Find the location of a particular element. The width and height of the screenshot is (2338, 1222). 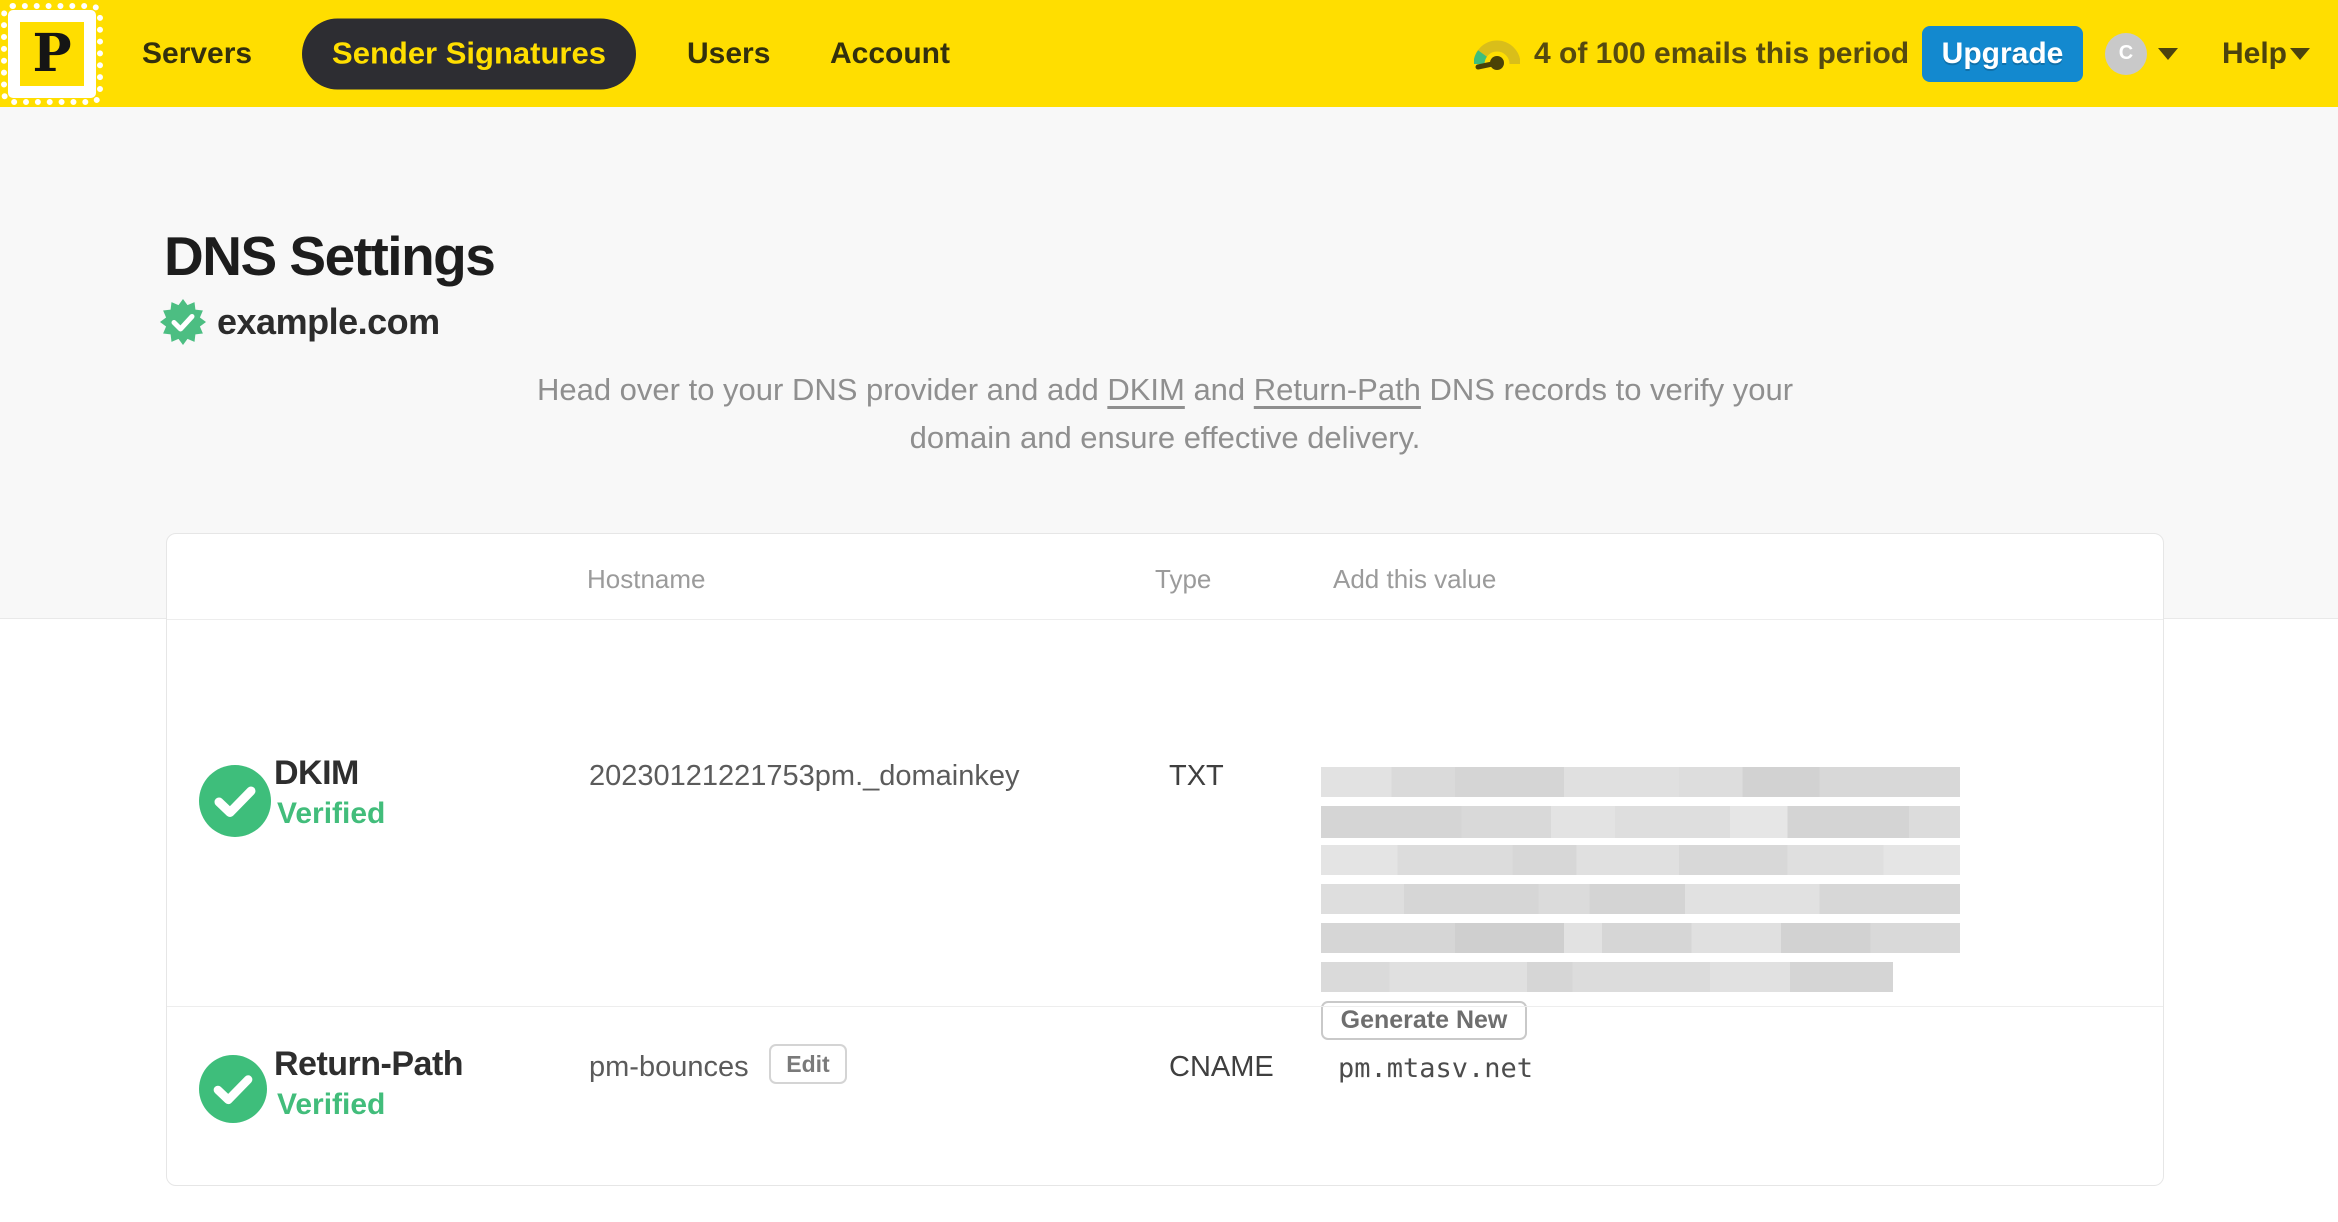

record-type: CNAME is located at coordinates (1221, 1067).